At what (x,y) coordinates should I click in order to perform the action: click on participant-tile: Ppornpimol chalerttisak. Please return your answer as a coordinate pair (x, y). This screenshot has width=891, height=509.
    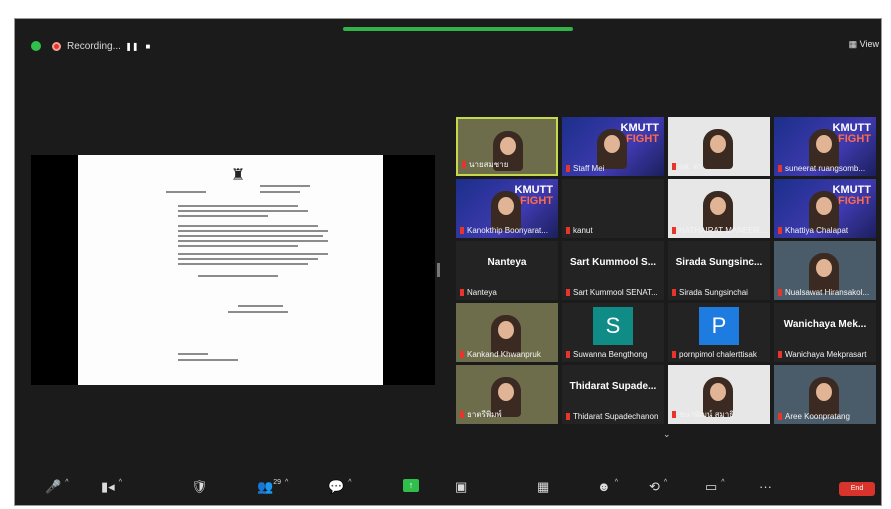
    Looking at the image, I should click on (719, 332).